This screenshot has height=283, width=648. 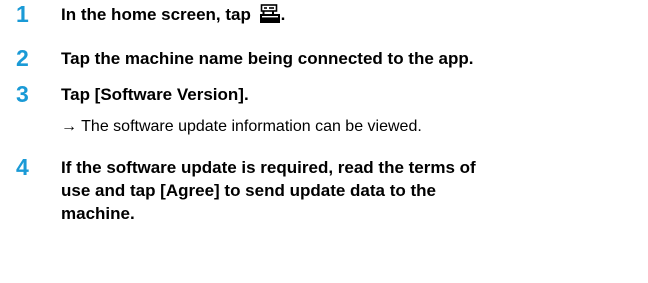 I want to click on step-number: 4, so click(x=22, y=167).